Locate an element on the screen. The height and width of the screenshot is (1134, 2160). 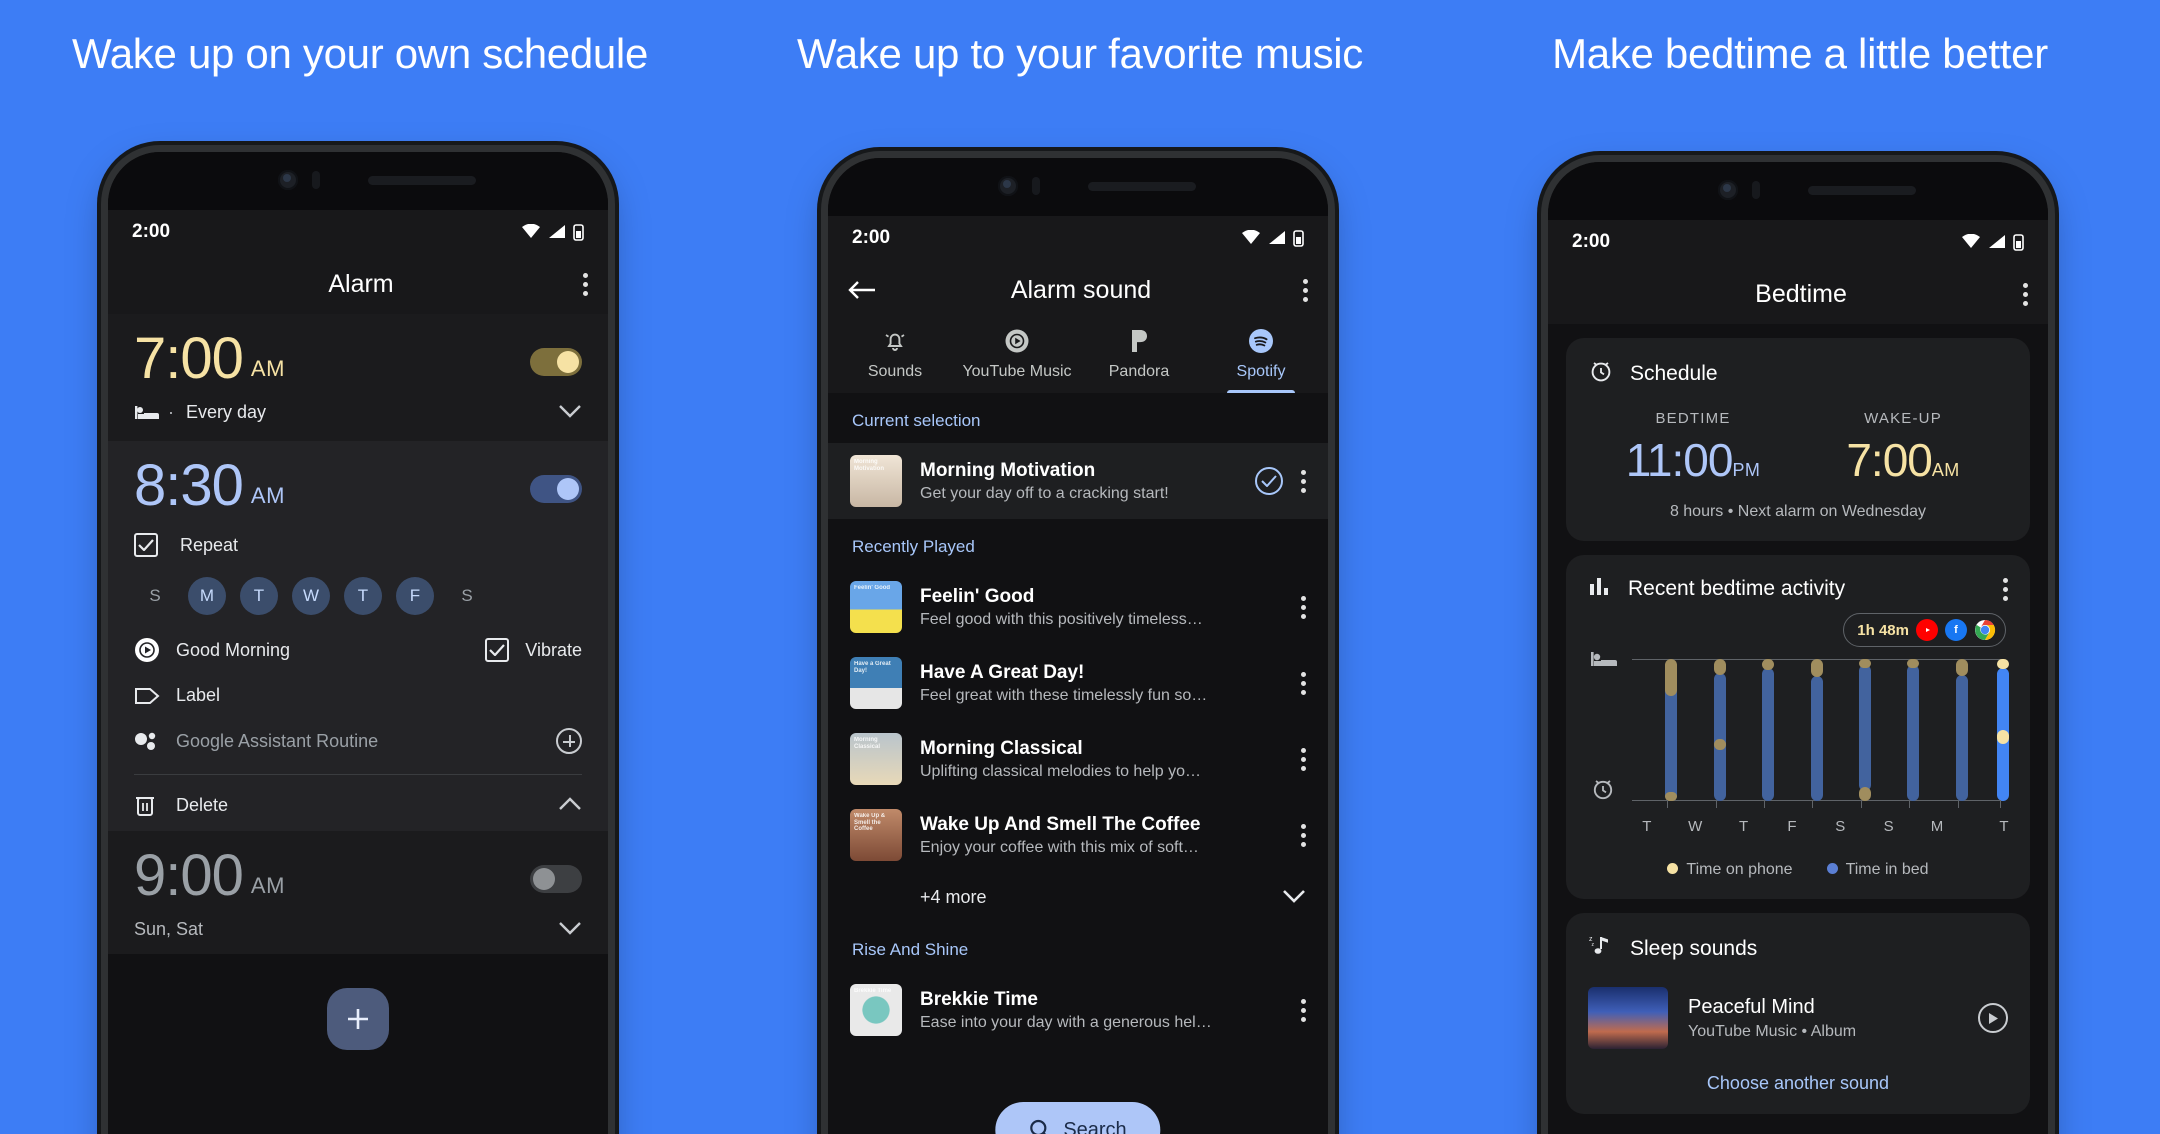
bedtime-activity-chart: 1h 48m f T W T F S S M T is located at coordinates (1798, 729).